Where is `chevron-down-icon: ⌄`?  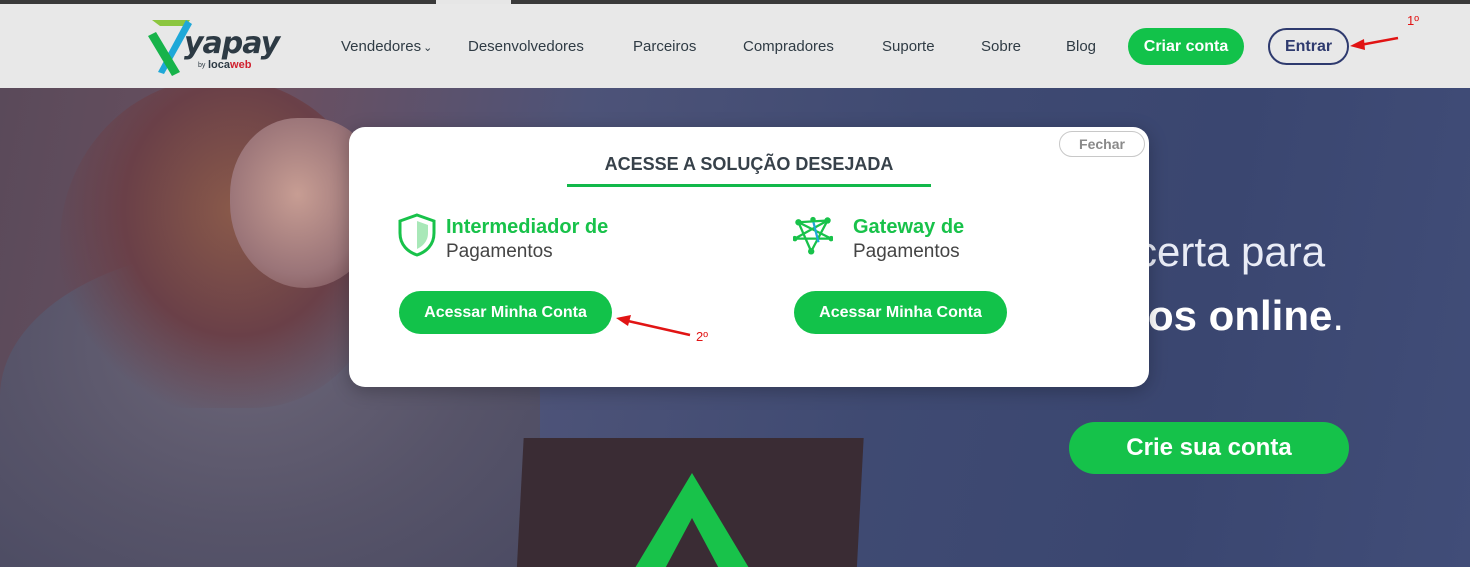
chevron-down-icon: ⌄ is located at coordinates (428, 48).